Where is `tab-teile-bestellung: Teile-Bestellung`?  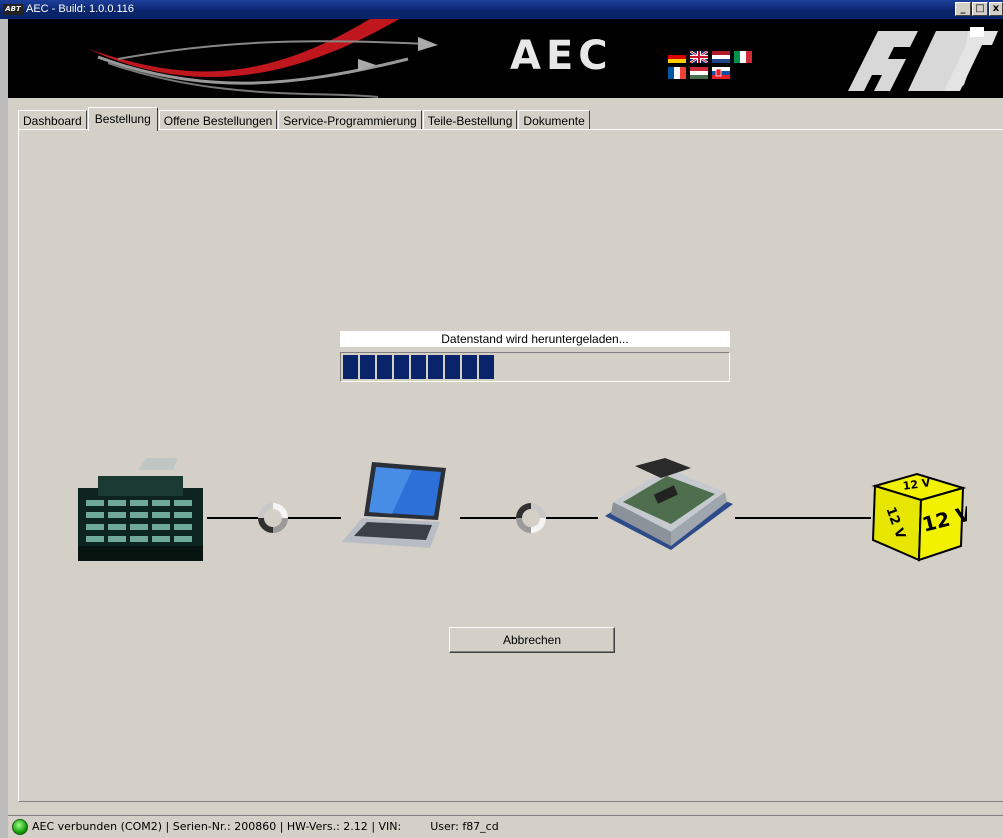
tab-teile-bestellung: Teile-Bestellung is located at coordinates (470, 120).